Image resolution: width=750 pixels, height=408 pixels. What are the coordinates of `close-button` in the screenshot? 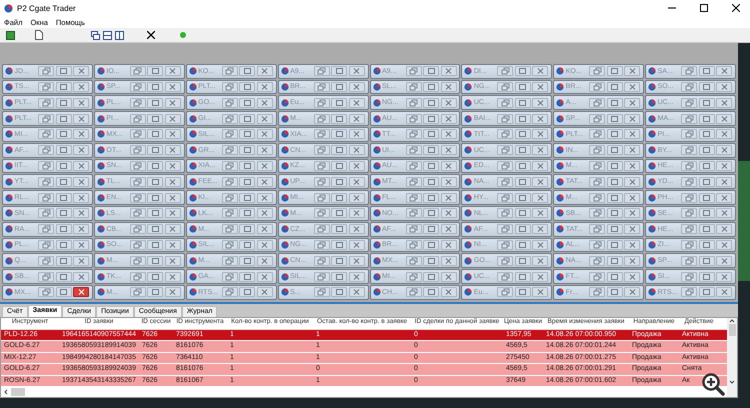 It's located at (81, 292).